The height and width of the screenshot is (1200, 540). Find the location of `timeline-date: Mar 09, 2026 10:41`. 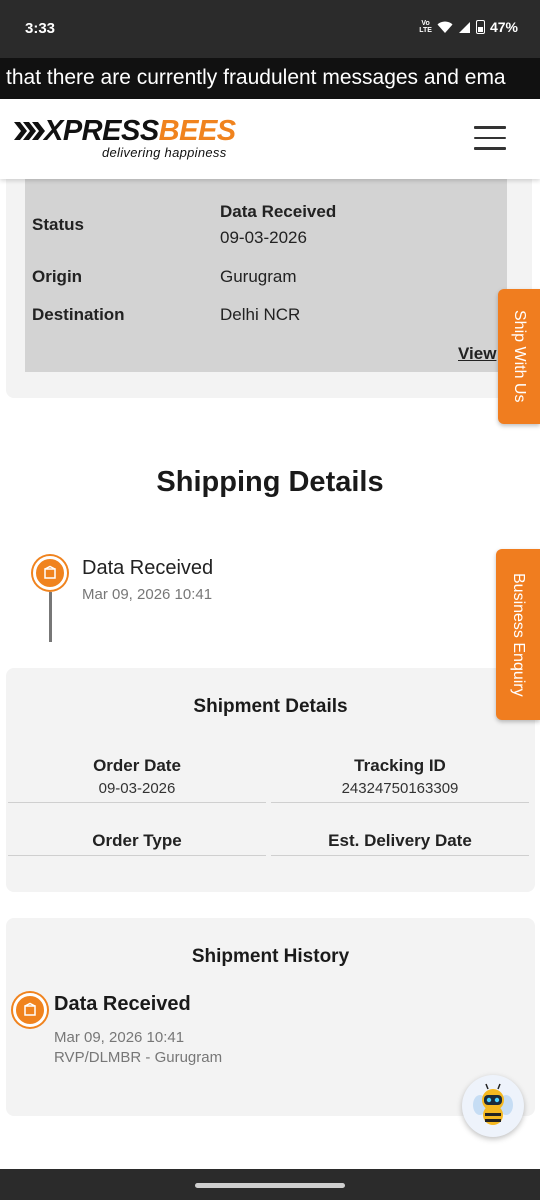

timeline-date: Mar 09, 2026 10:41 is located at coordinates (147, 594).